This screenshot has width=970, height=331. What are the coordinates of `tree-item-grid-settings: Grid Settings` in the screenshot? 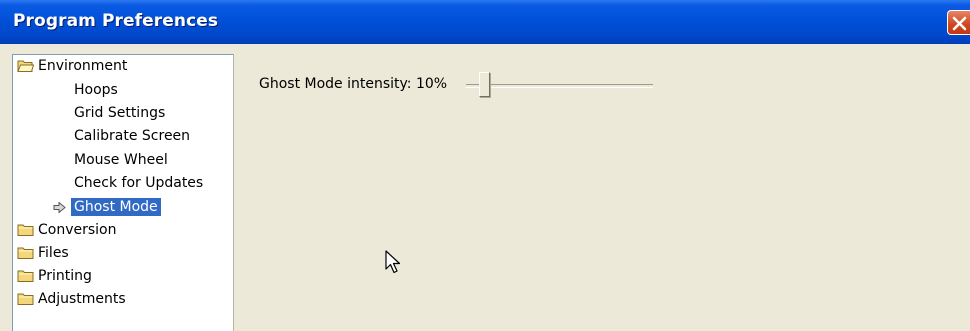 It's located at (119, 113).